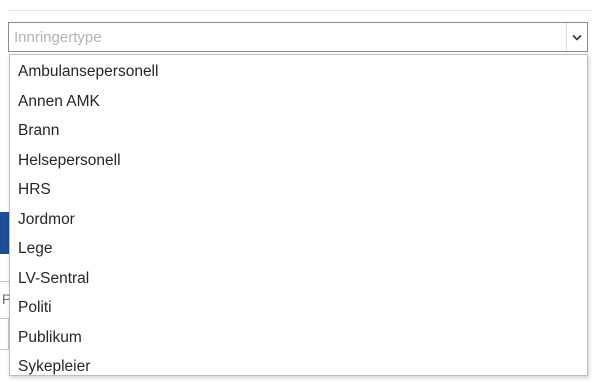 This screenshot has height=382, width=592. I want to click on option-brann: Brann, so click(298, 131).